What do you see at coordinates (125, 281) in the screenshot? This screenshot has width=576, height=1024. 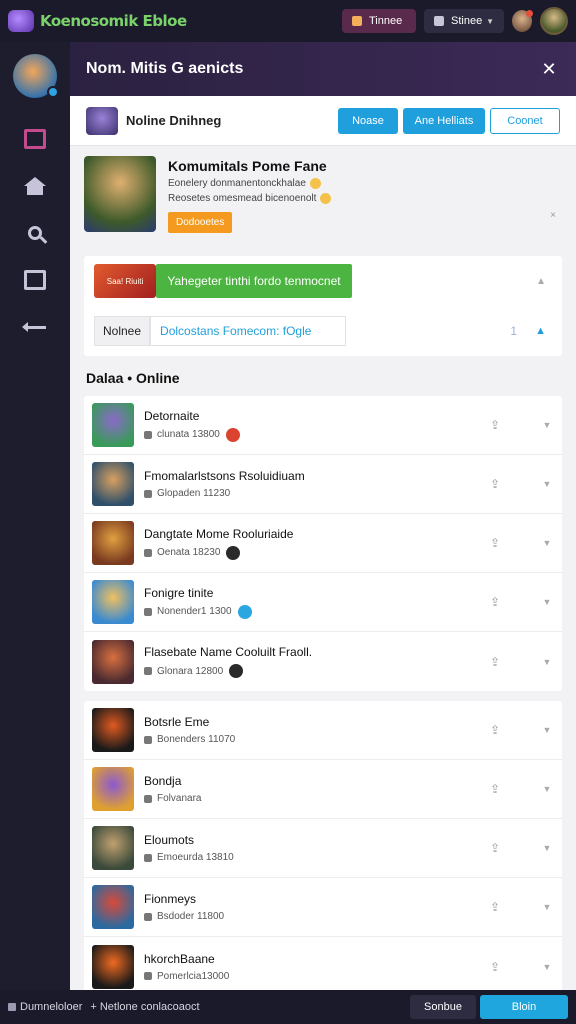 I see `promo-logo: Saa! Riuiti` at bounding box center [125, 281].